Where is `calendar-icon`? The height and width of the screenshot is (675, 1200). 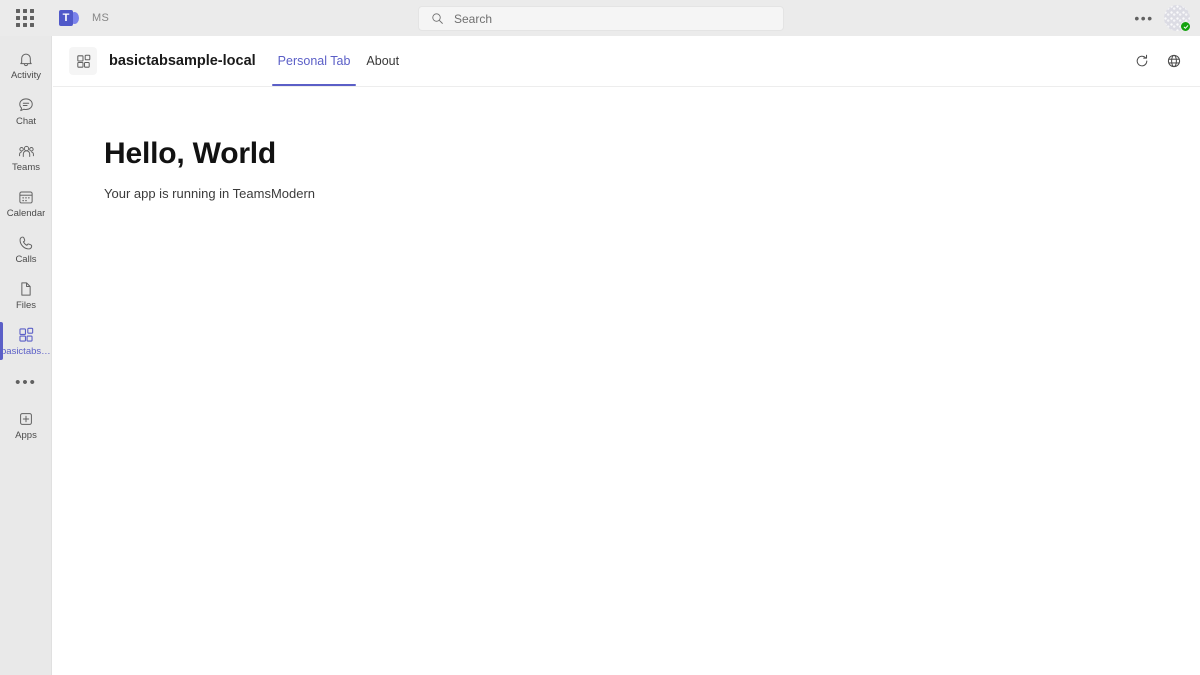
calendar-icon is located at coordinates (26, 197).